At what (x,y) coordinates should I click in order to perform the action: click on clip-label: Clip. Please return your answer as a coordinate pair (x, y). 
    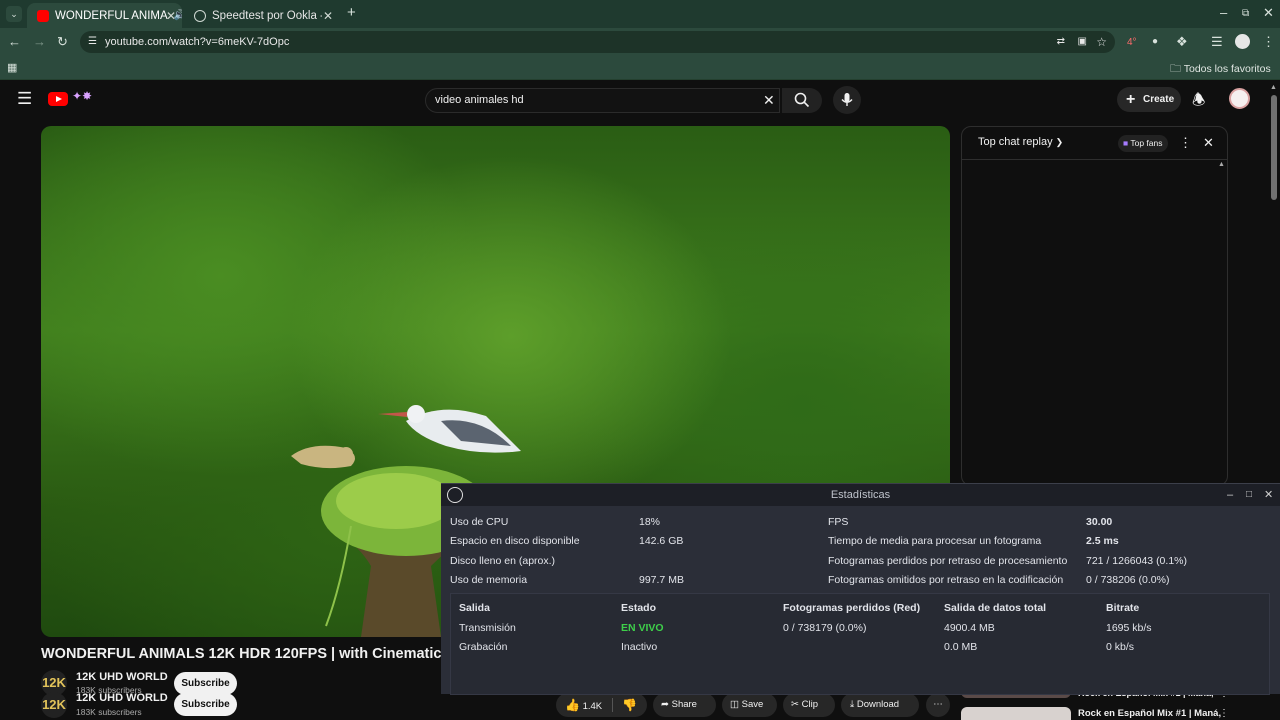
    Looking at the image, I should click on (809, 704).